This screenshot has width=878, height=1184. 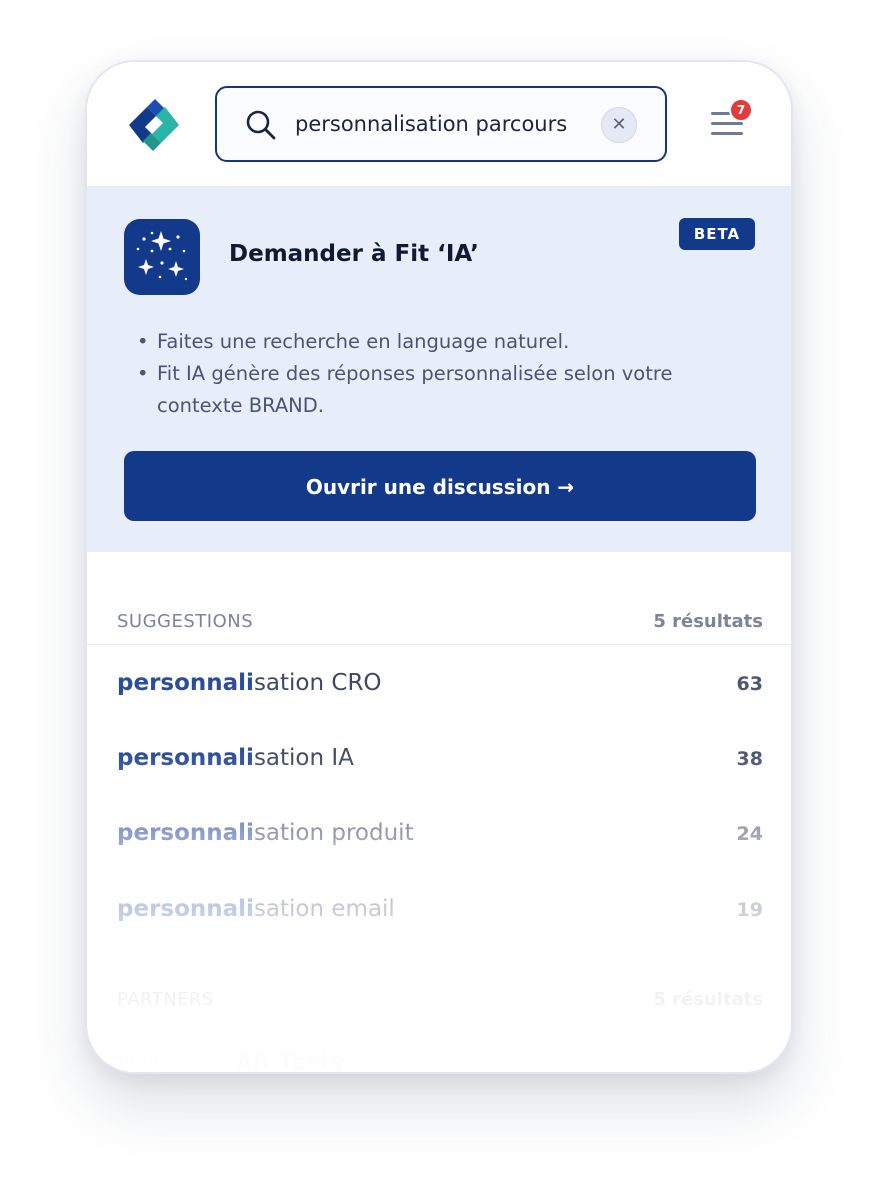 I want to click on search-input, so click(x=440, y=124).